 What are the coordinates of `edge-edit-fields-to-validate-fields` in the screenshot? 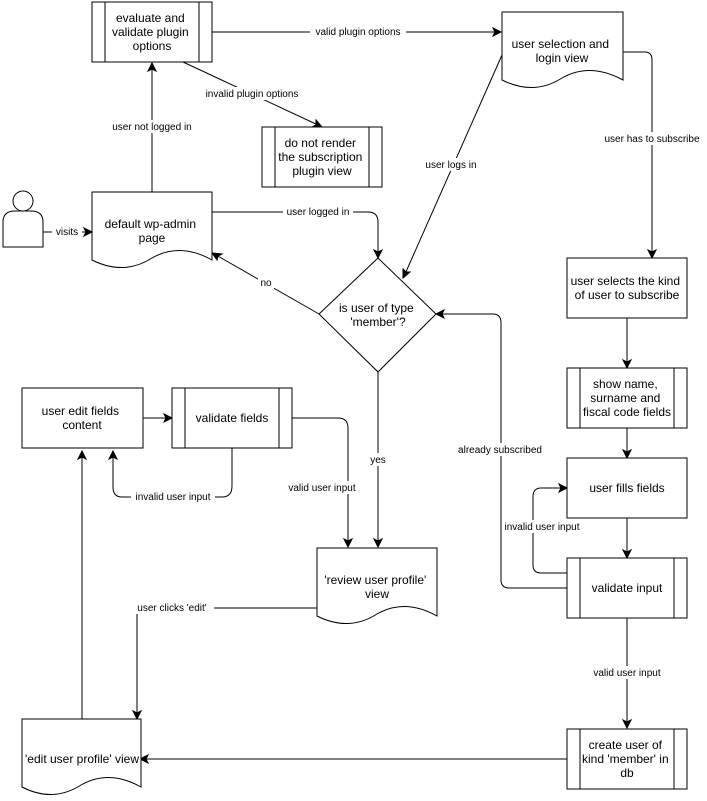 It's located at (158, 418).